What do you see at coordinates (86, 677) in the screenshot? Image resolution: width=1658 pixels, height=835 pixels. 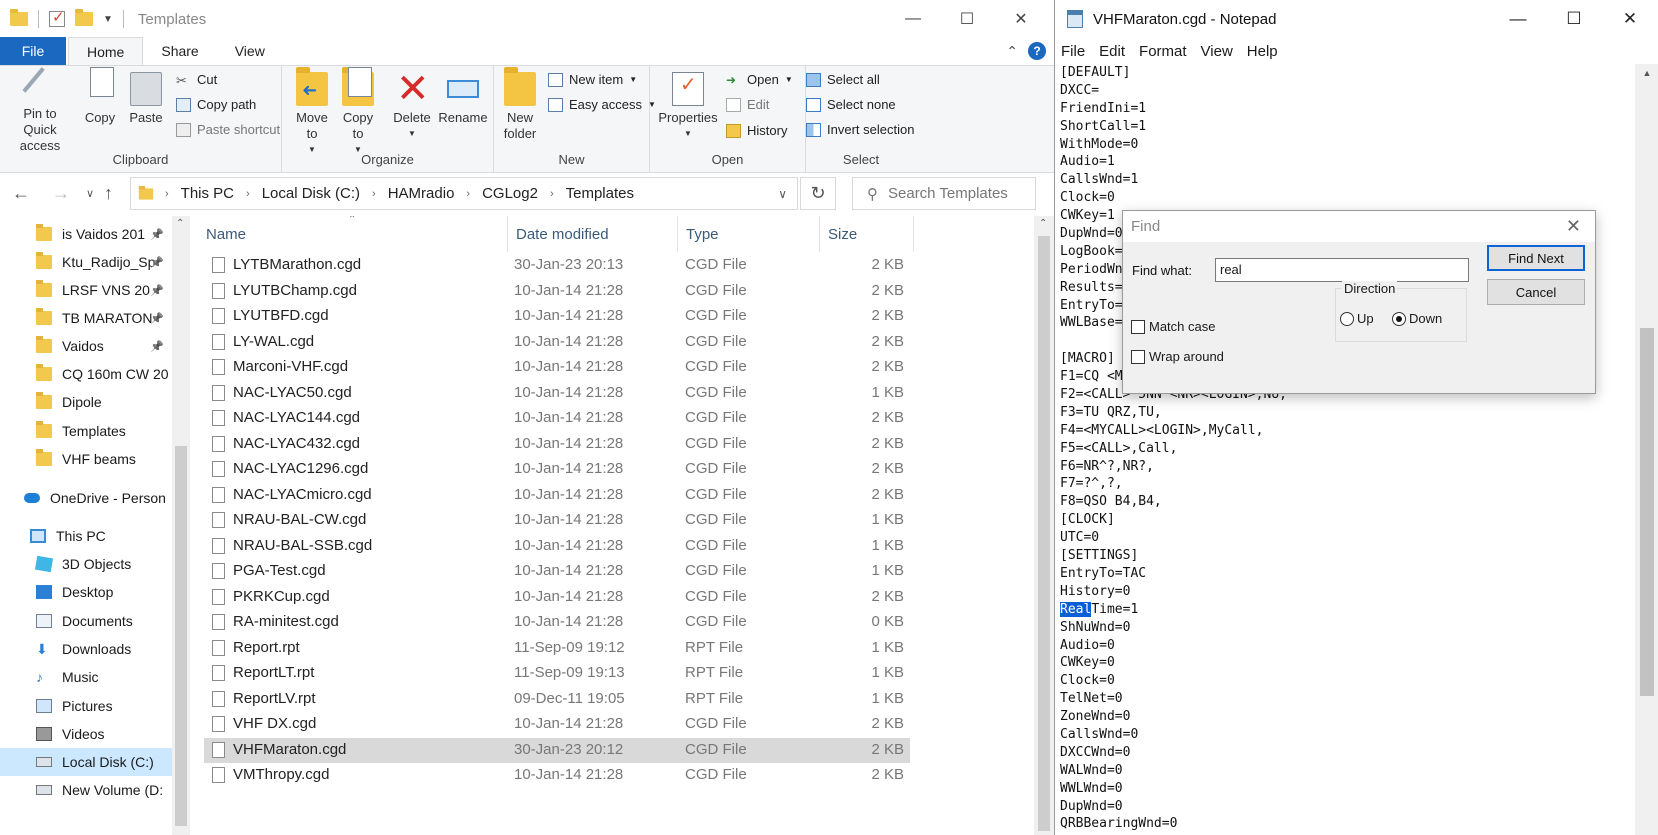 I see `nav-item: ♪ Music` at bounding box center [86, 677].